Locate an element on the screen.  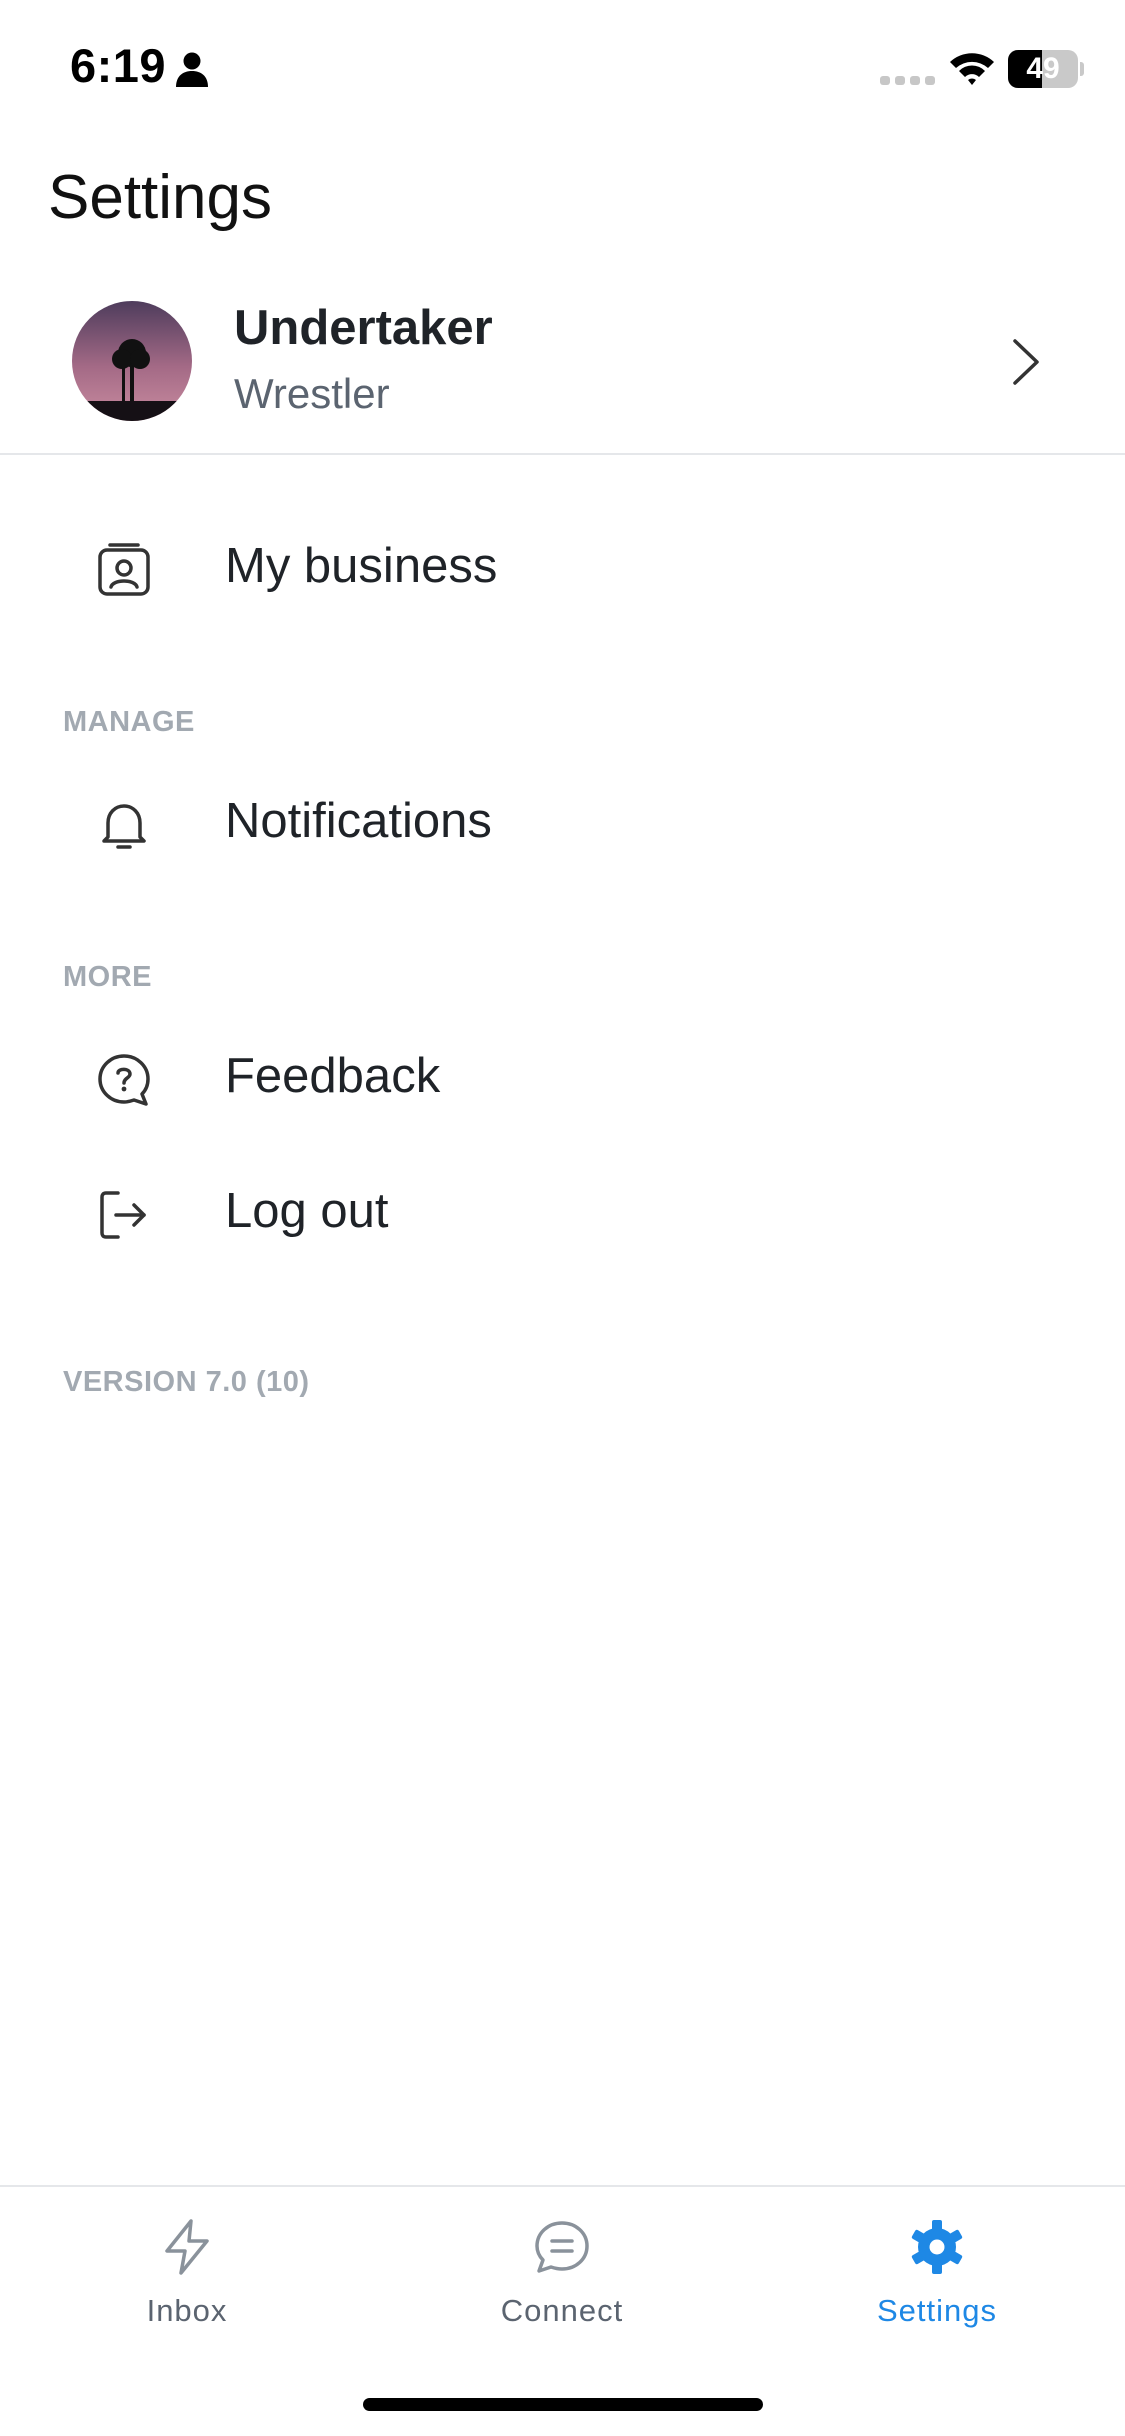
logout-icon is located at coordinates (123, 1215).